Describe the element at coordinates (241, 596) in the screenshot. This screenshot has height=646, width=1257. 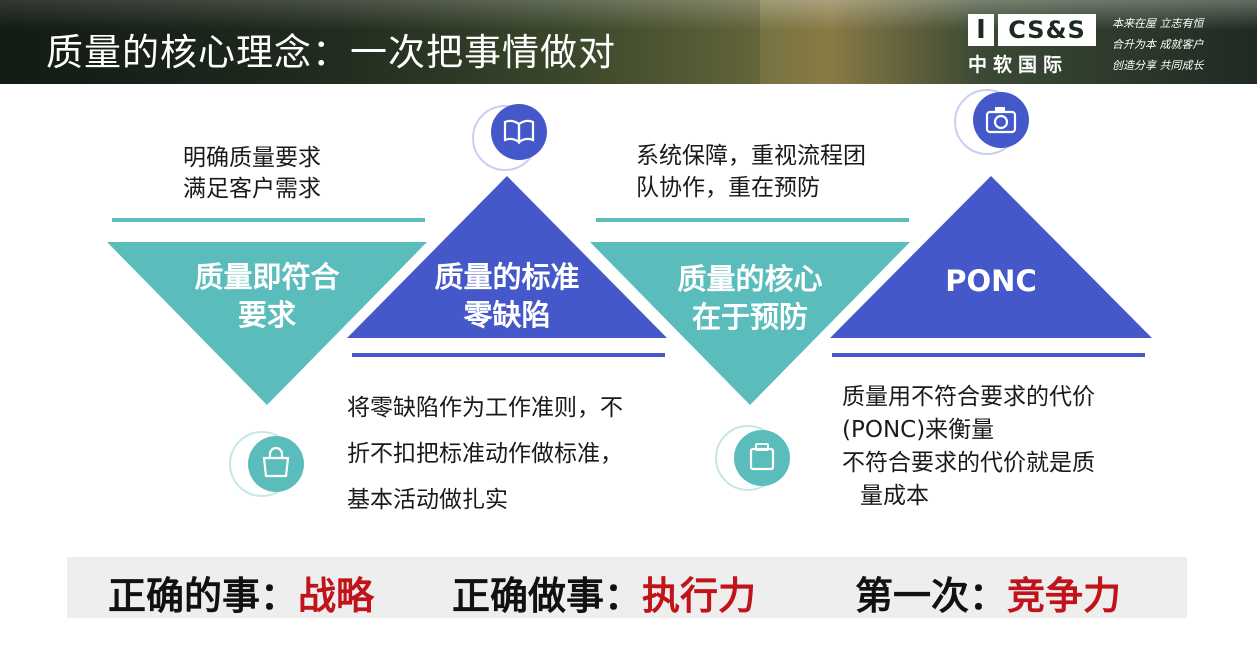
I see `slogan-strategy: 正确的事：战略` at that location.